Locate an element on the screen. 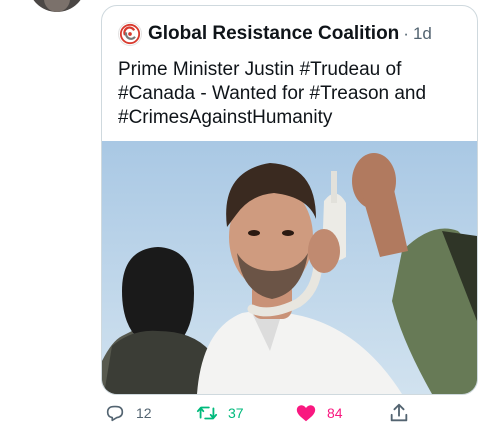  previous-tweet-avatar is located at coordinates (57, 6).